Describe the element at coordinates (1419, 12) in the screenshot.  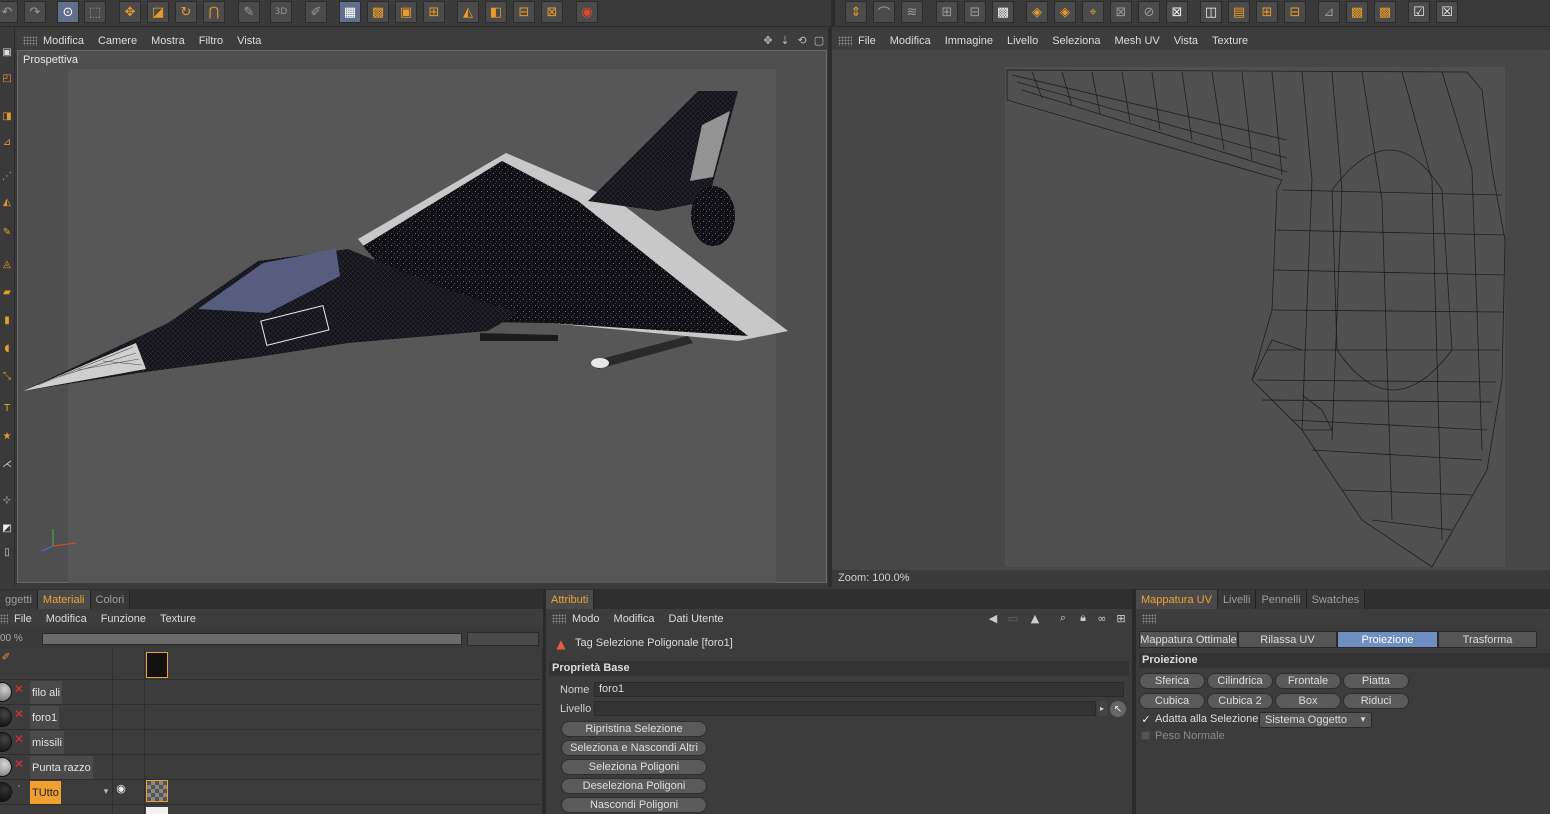
I see `uv-check-1-icon: ☑` at that location.